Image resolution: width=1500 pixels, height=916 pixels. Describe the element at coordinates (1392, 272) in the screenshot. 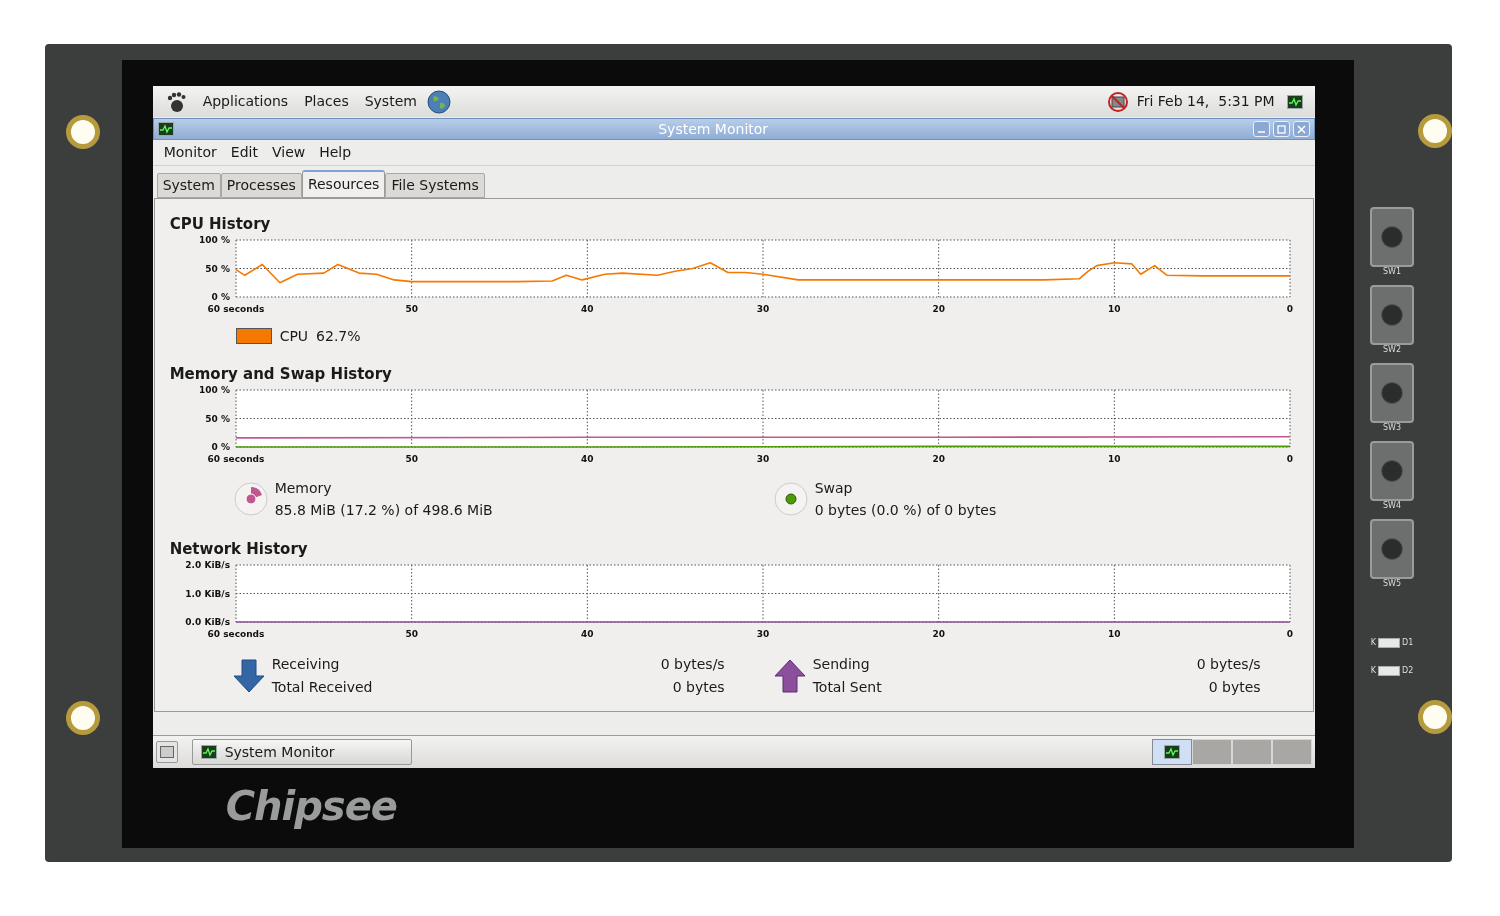

I see `switch-label: SW1` at that location.